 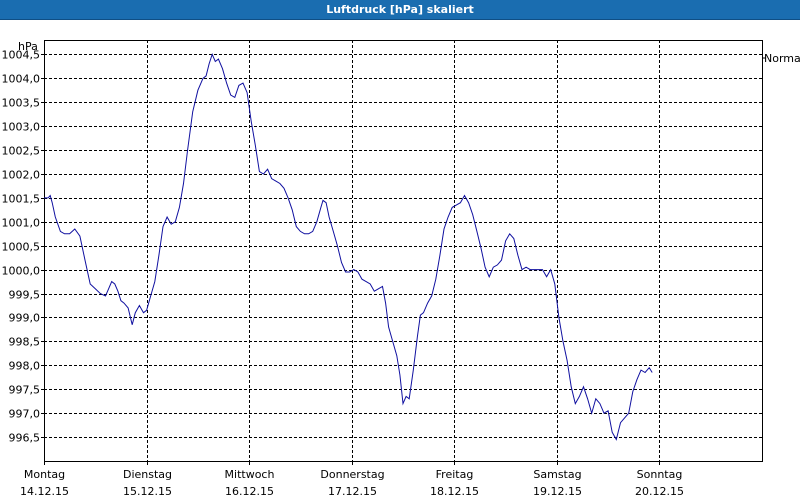 What do you see at coordinates (25, 342) in the screenshot?
I see `y-tick-label: 998,5` at bounding box center [25, 342].